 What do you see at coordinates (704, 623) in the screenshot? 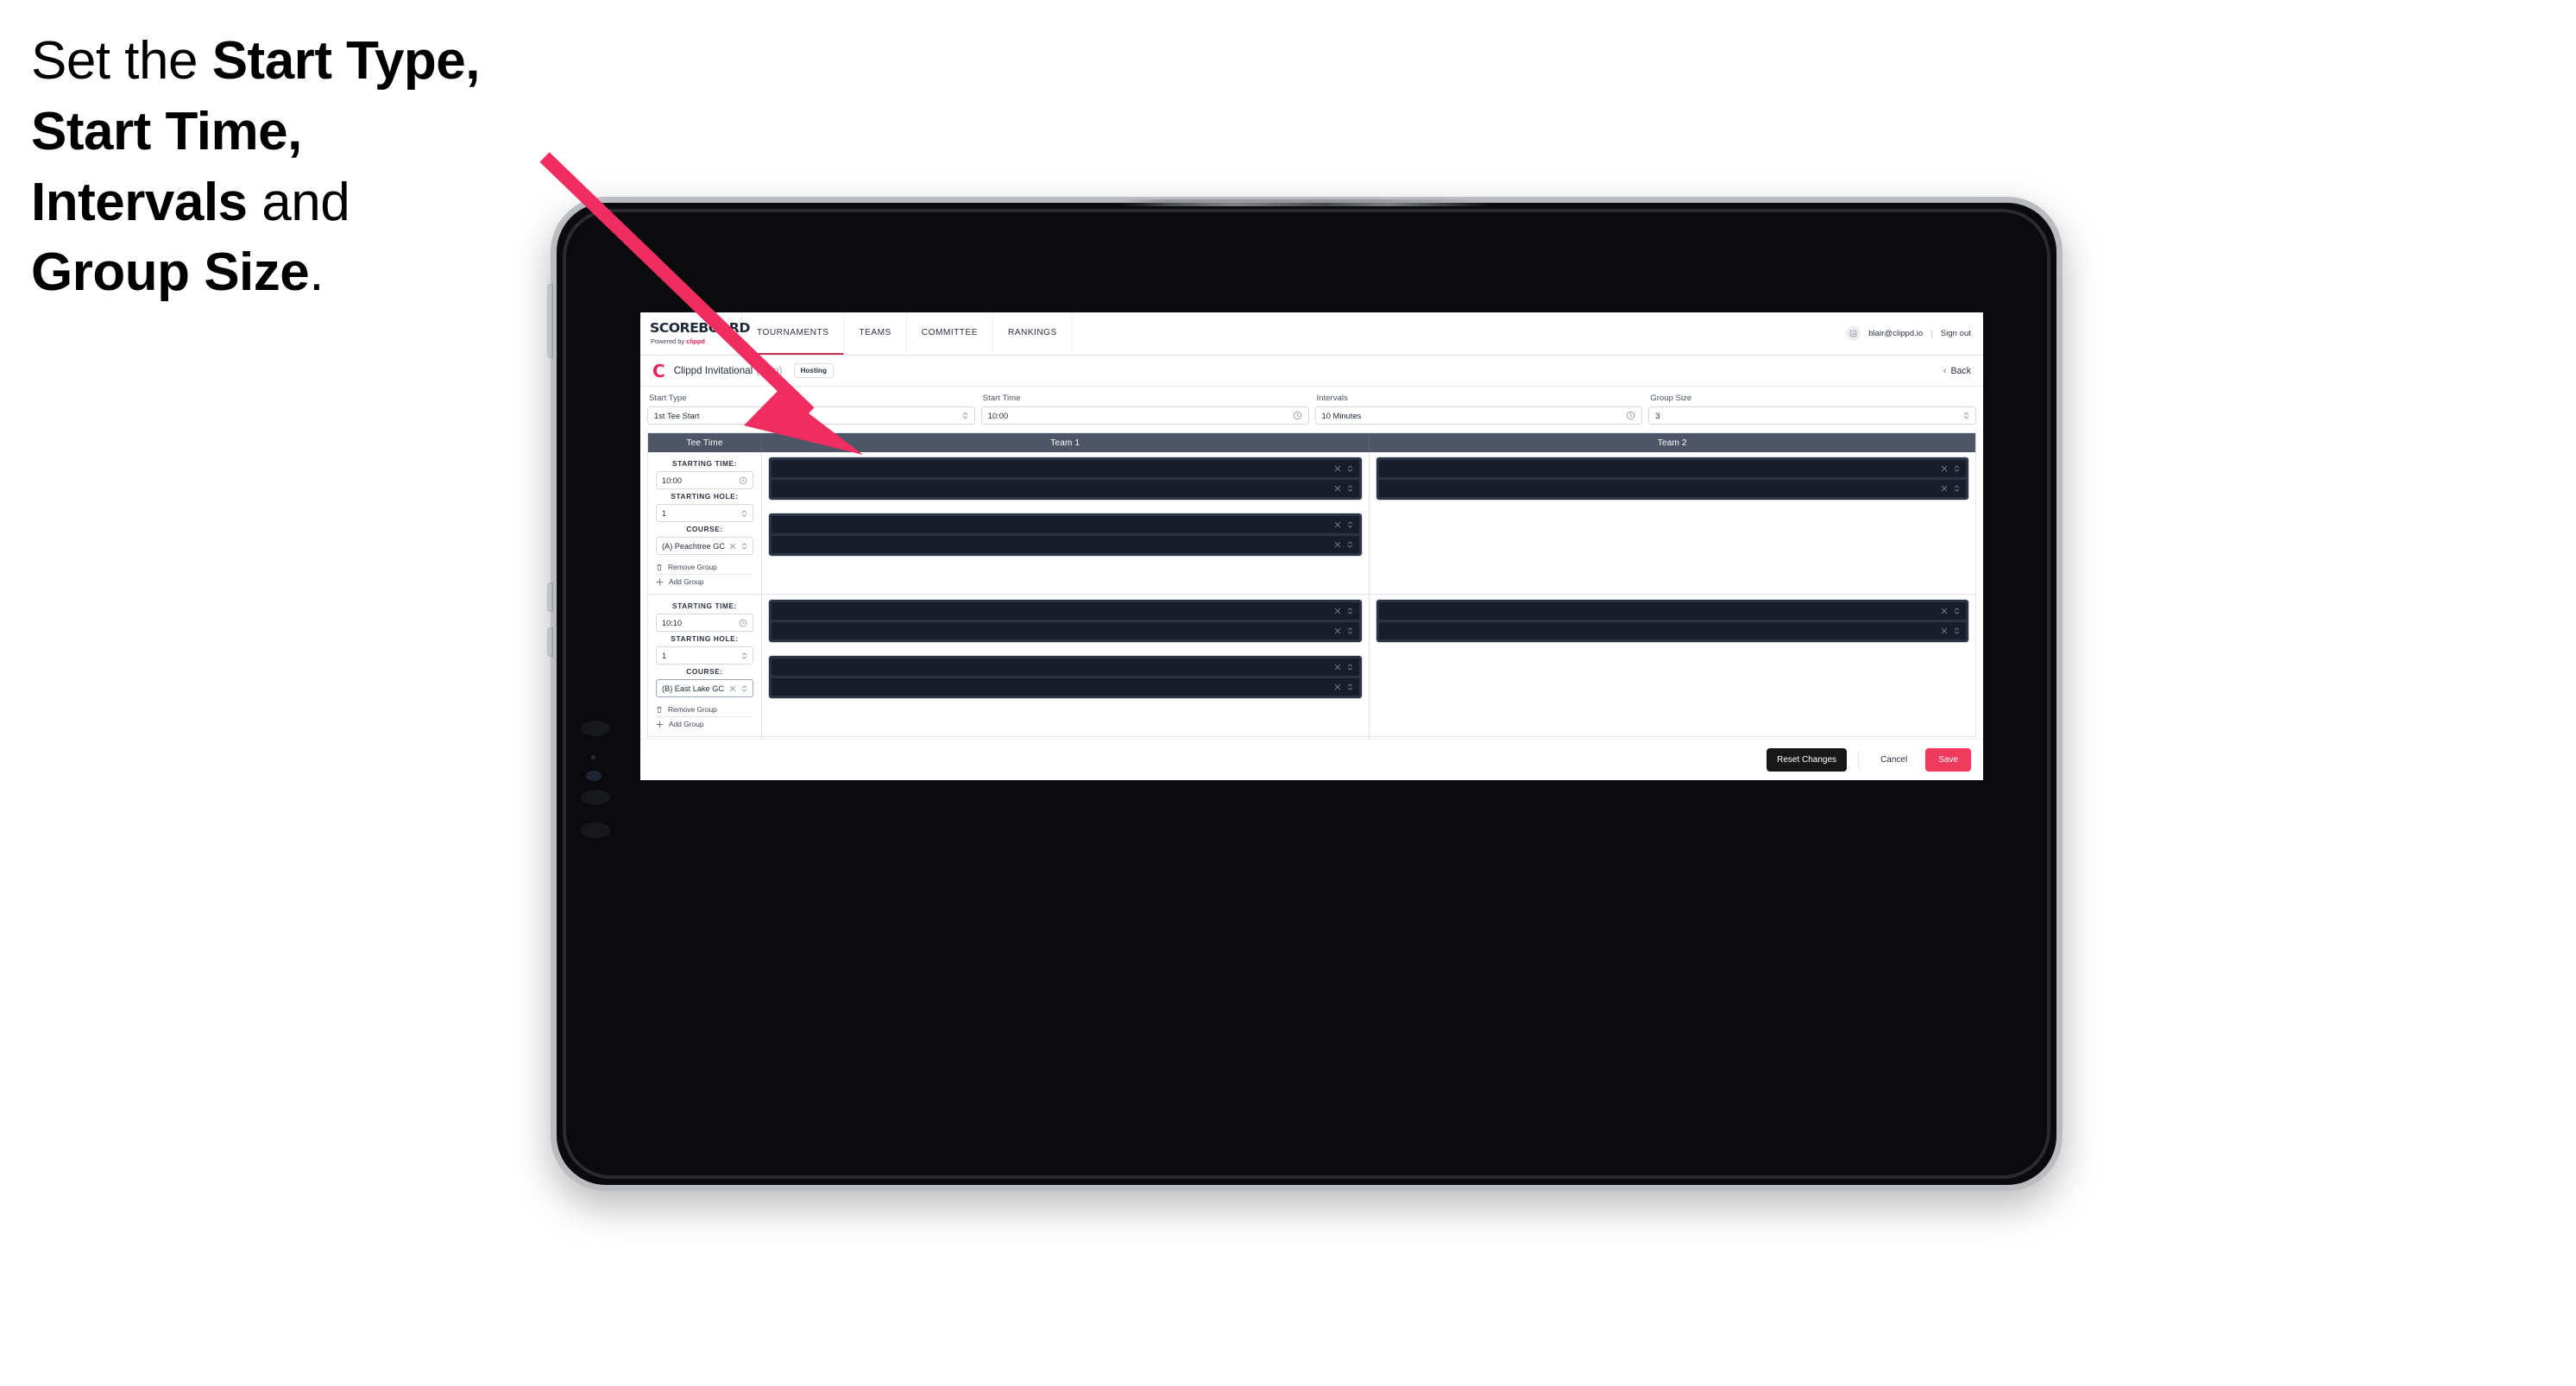
I see `starting-time-input: 10:10` at bounding box center [704, 623].